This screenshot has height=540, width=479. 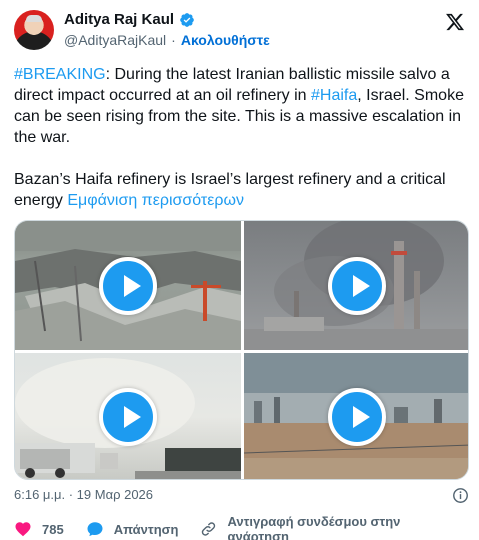 What do you see at coordinates (23, 529) in the screenshot?
I see `heart-icon` at bounding box center [23, 529].